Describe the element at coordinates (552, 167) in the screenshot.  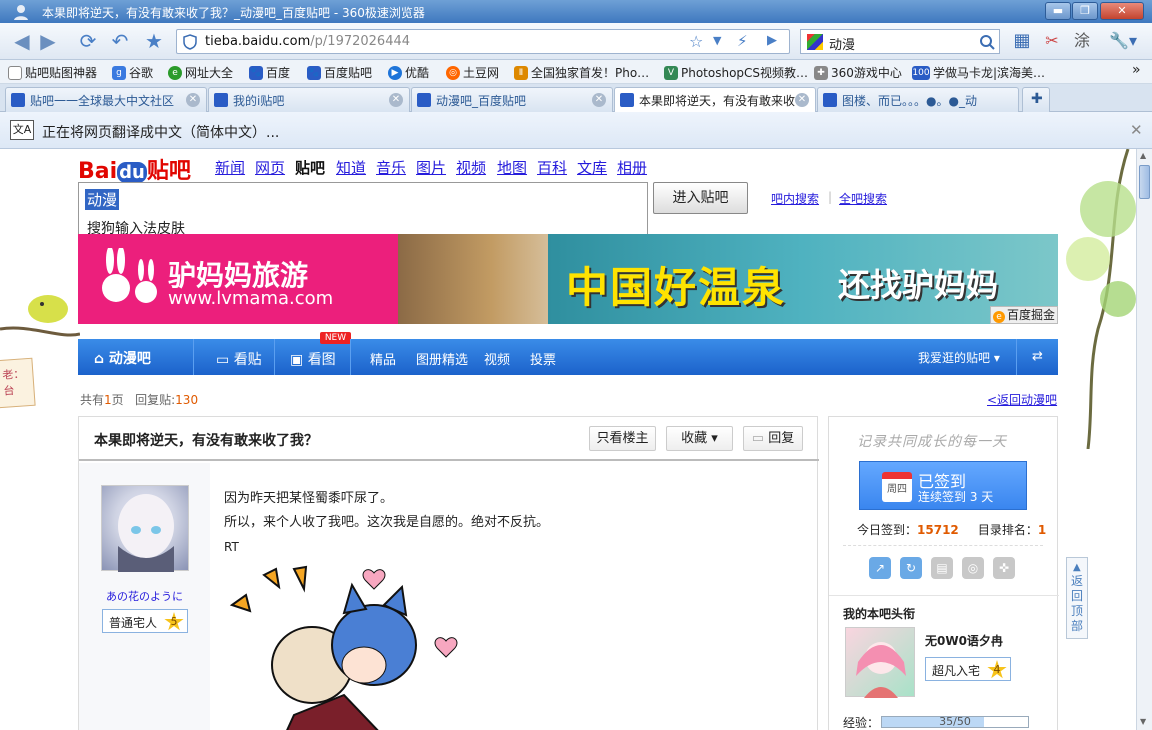
I see `nav-baike: 百科` at that location.